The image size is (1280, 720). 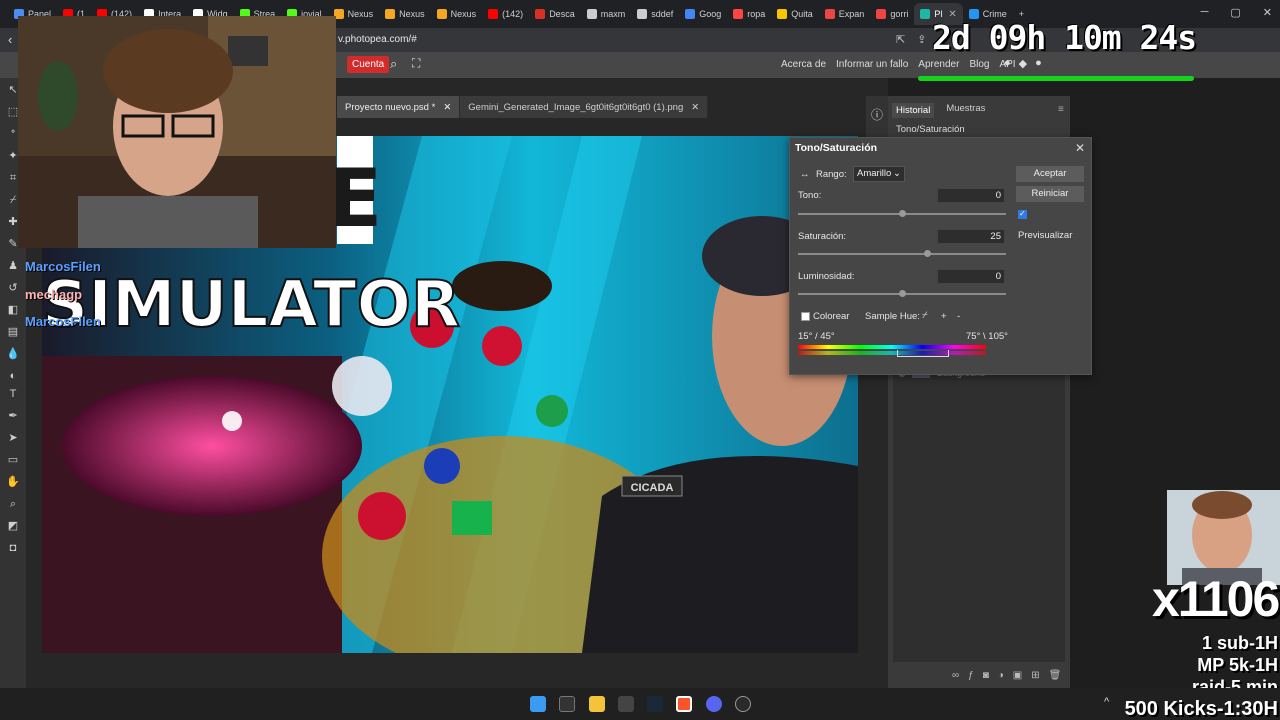 What do you see at coordinates (13, 416) in the screenshot?
I see `pen-tool-icon: ✒` at bounding box center [13, 416].